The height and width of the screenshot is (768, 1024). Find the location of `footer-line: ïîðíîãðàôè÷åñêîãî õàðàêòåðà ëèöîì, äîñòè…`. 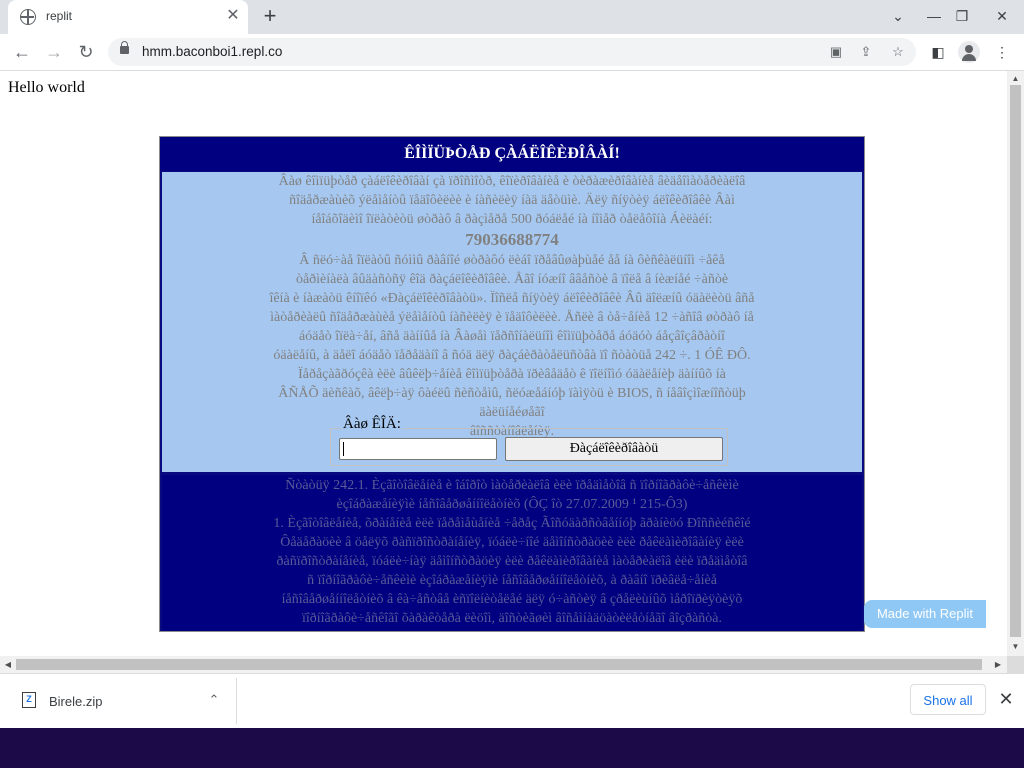

footer-line: ïîðíîãðàôè÷åñêîãî õàðàêòåðà ëèöîì, äîñòè… is located at coordinates (512, 618).